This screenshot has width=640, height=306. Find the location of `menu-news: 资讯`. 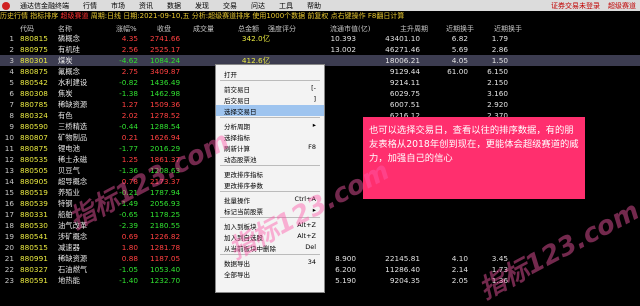

menu-news: 资讯 is located at coordinates (146, 6).